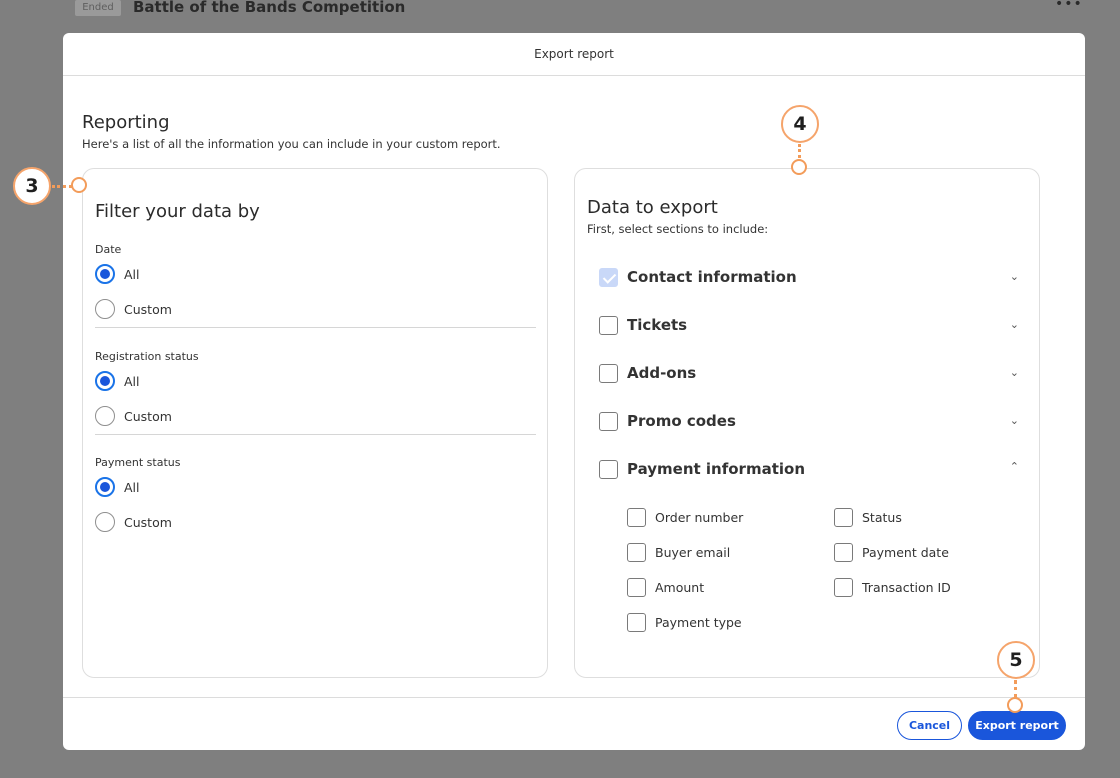 The width and height of the screenshot is (1120, 778). What do you see at coordinates (906, 587) in the screenshot?
I see `field-label: Transaction ID` at bounding box center [906, 587].